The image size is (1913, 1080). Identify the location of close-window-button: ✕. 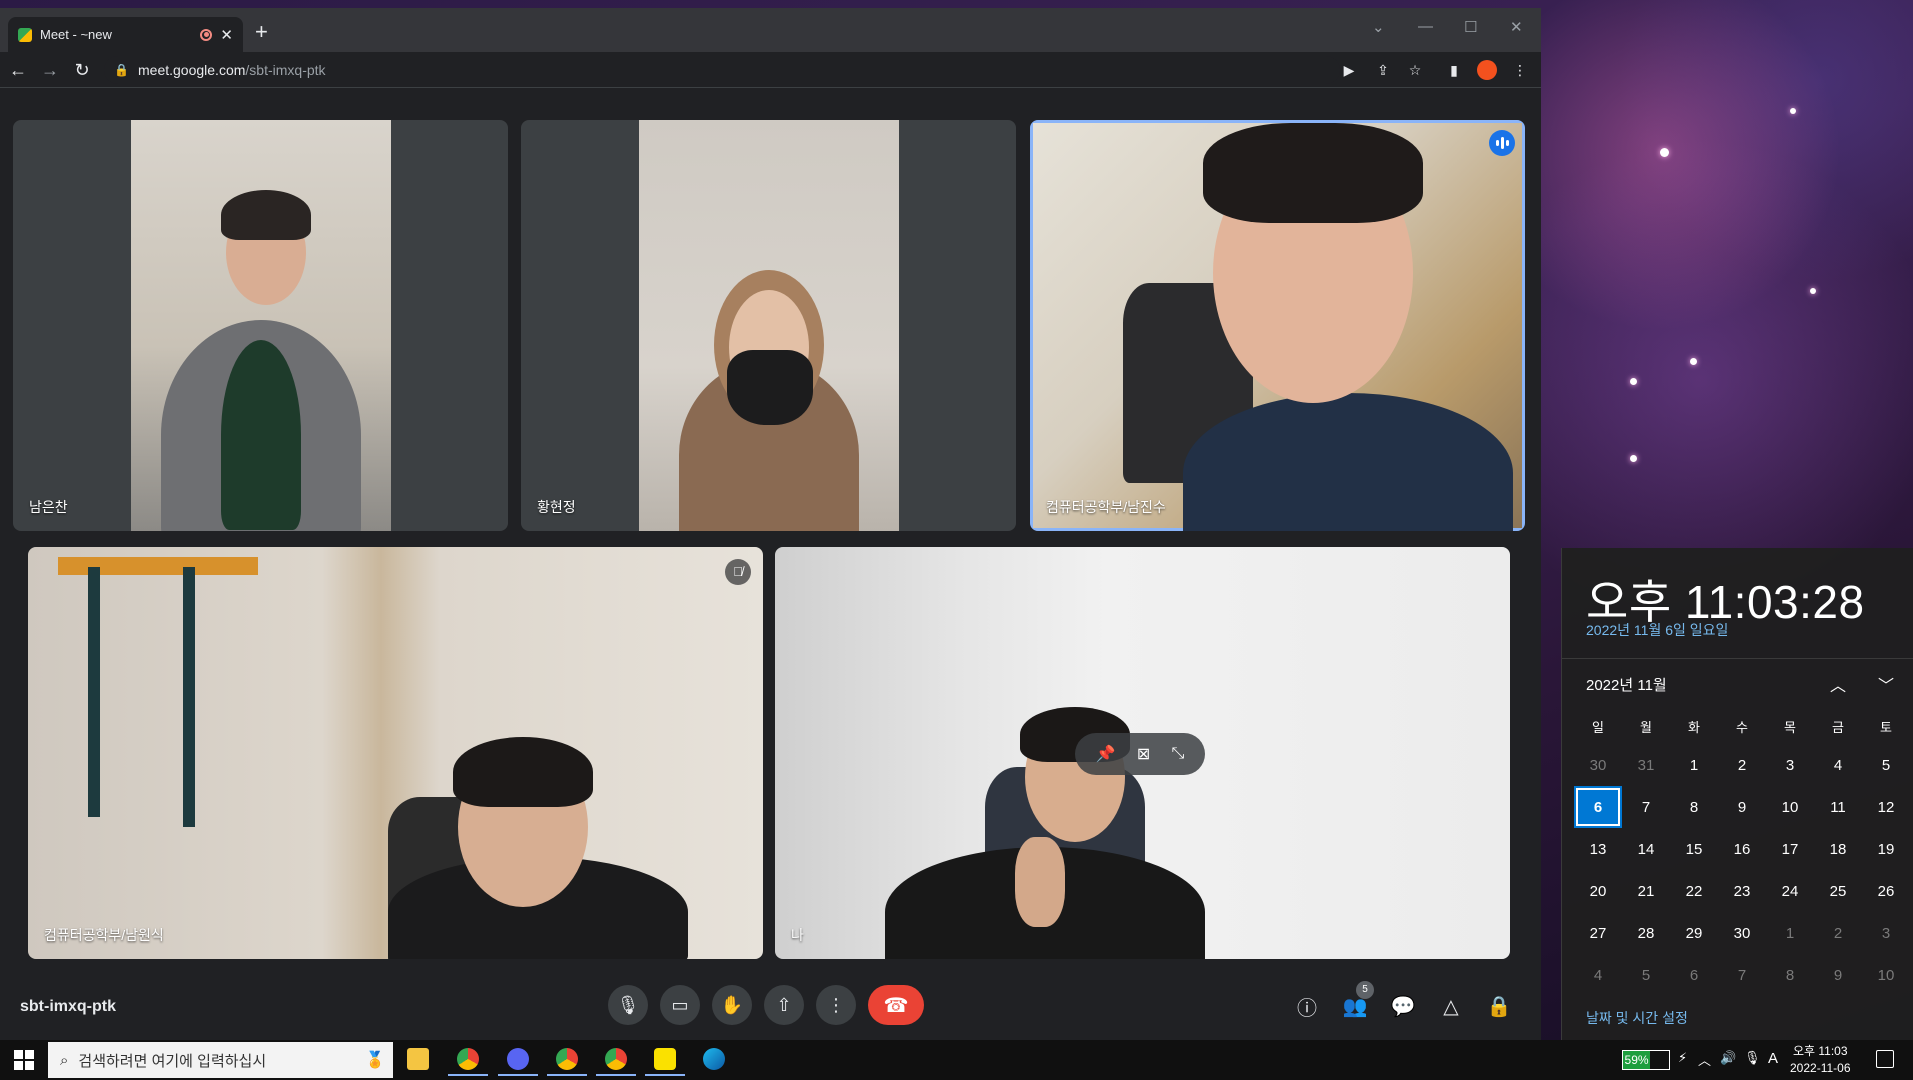
(1516, 27).